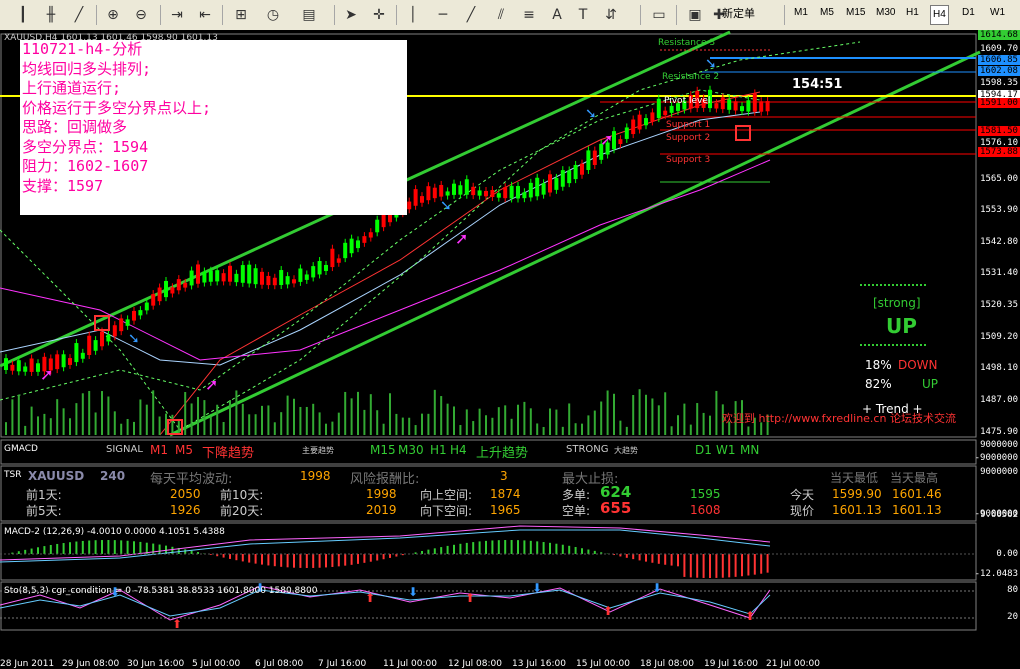 This screenshot has width=1020, height=669. Describe the element at coordinates (155, 664) in the screenshot. I see `time-axis-label: 30 Jun 16:00` at that location.